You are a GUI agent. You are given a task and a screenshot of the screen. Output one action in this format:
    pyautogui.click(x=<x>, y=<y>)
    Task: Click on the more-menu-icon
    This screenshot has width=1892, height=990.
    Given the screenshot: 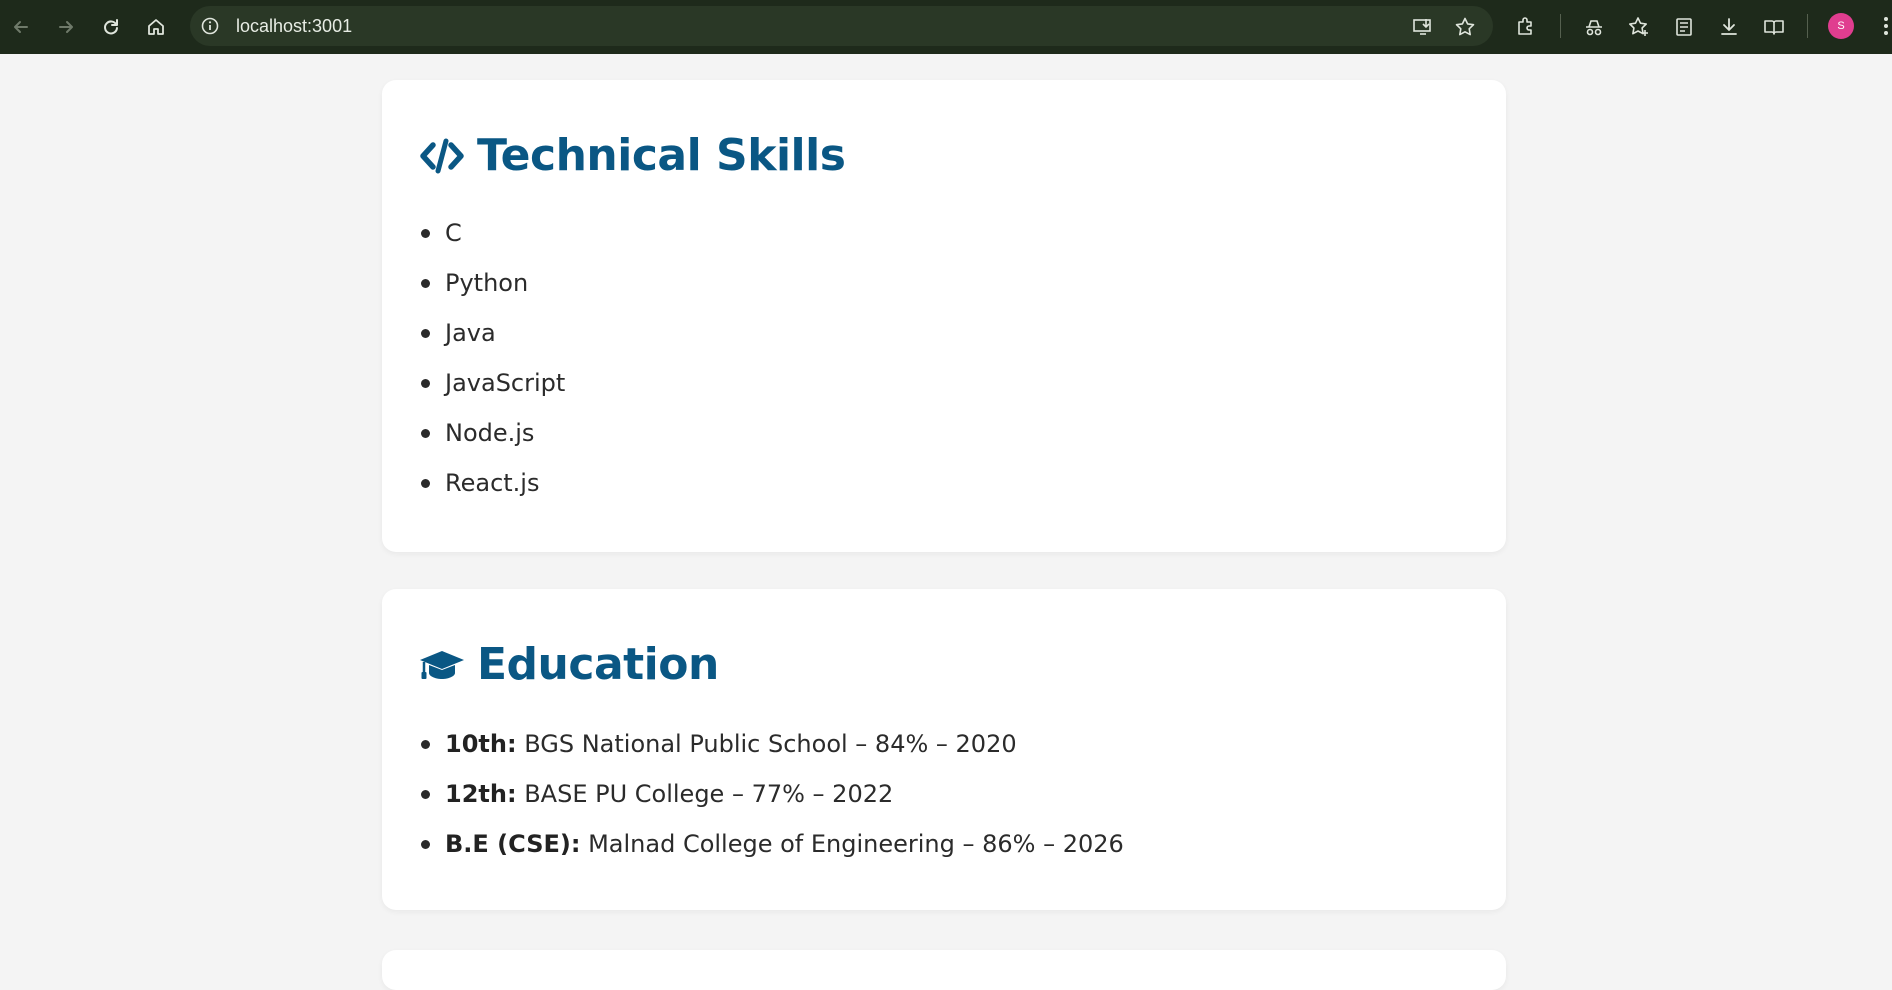 What is the action you would take?
    pyautogui.click(x=1886, y=26)
    